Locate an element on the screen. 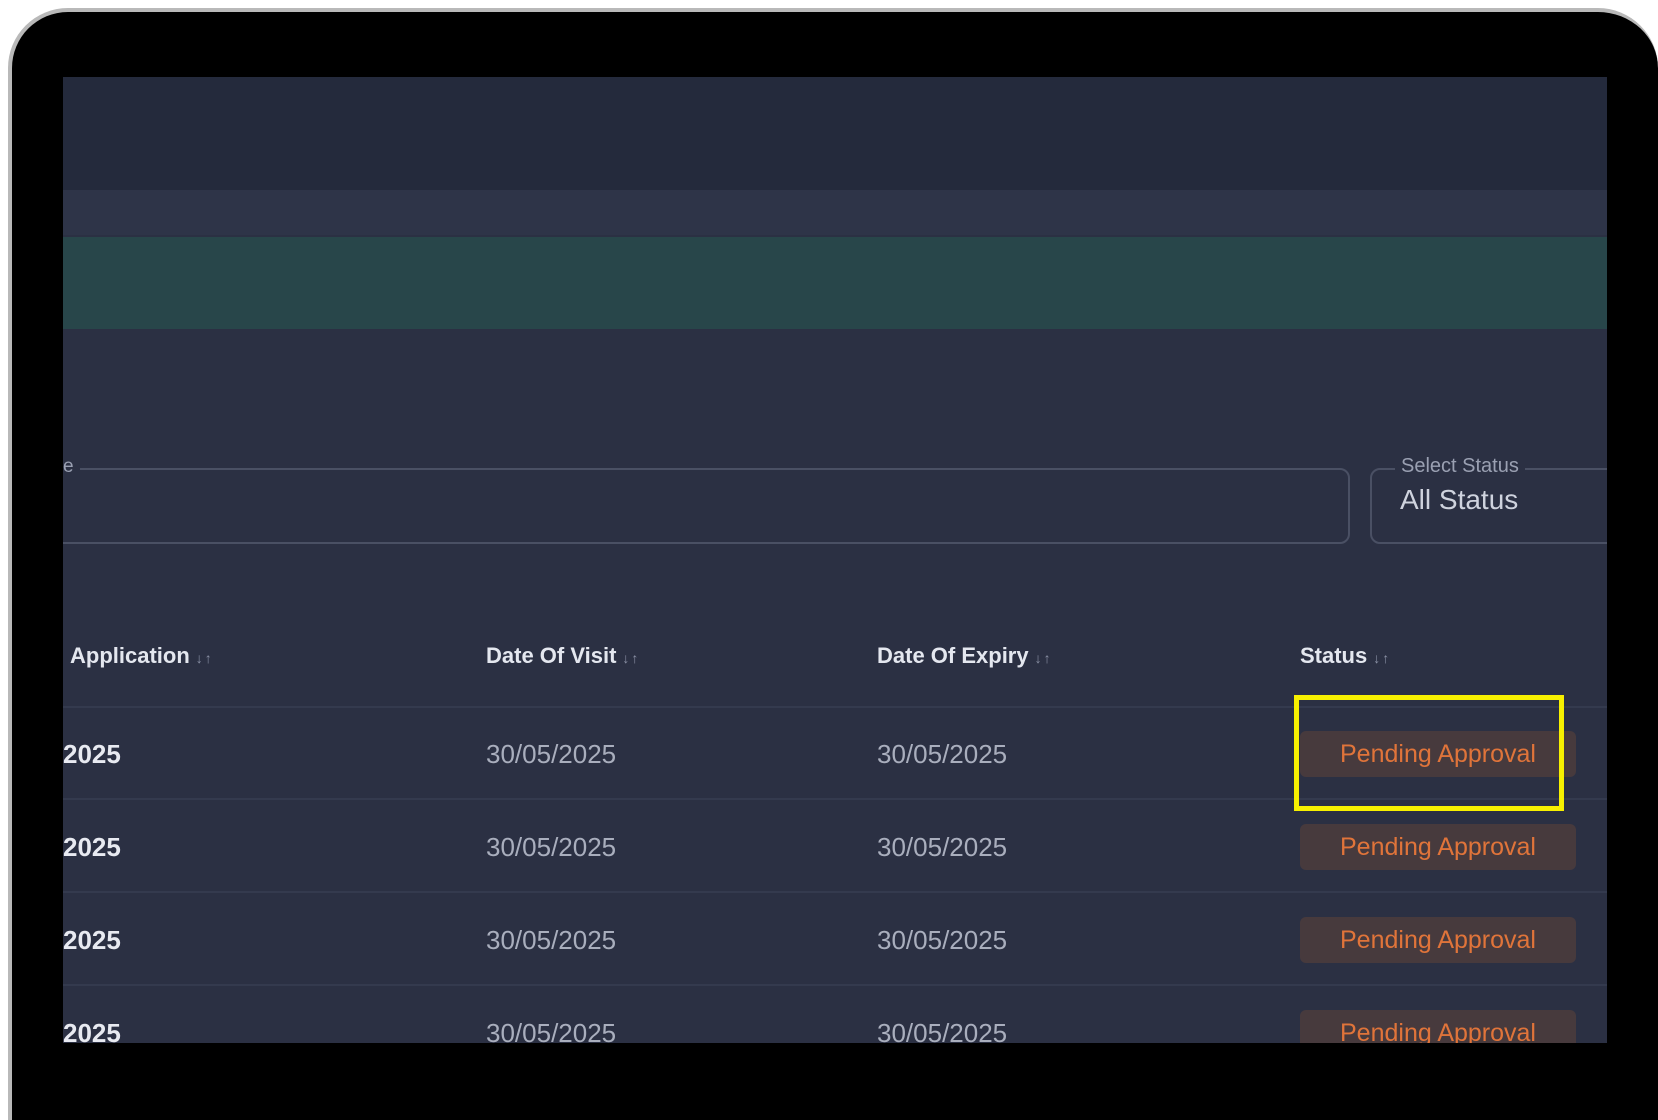 Image resolution: width=1658 pixels, height=1120 pixels. notice-banner is located at coordinates (835, 283).